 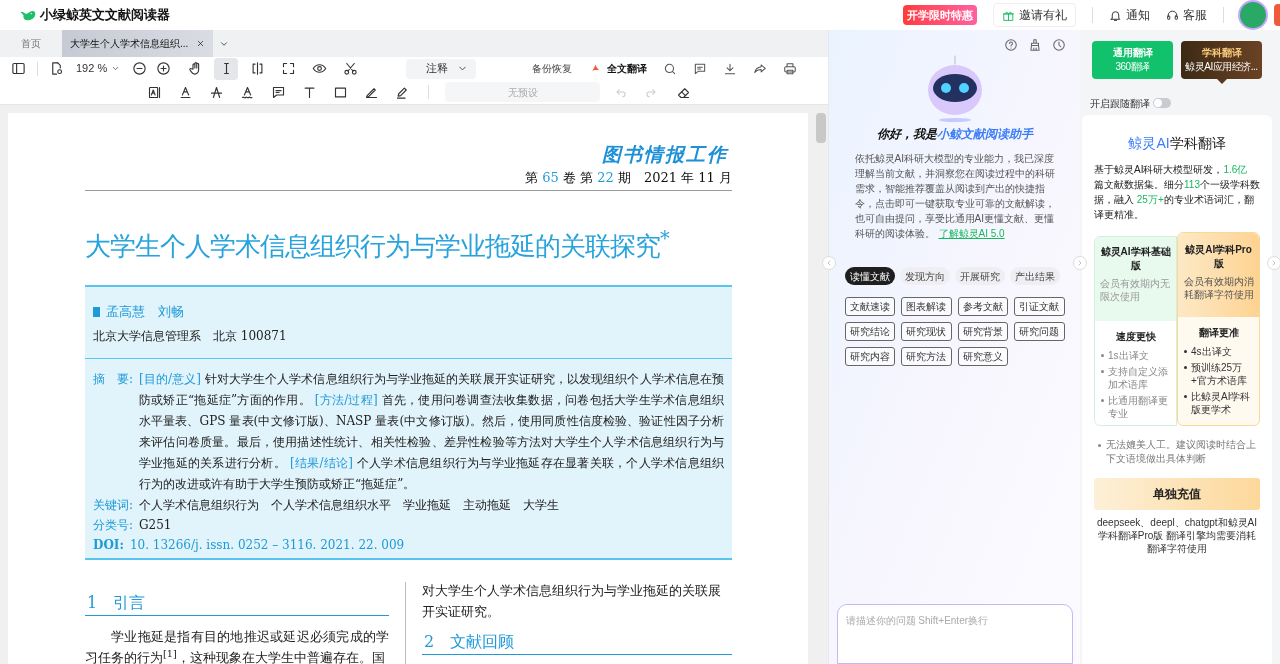 What do you see at coordinates (1172, 15) in the screenshot?
I see `headset-icon` at bounding box center [1172, 15].